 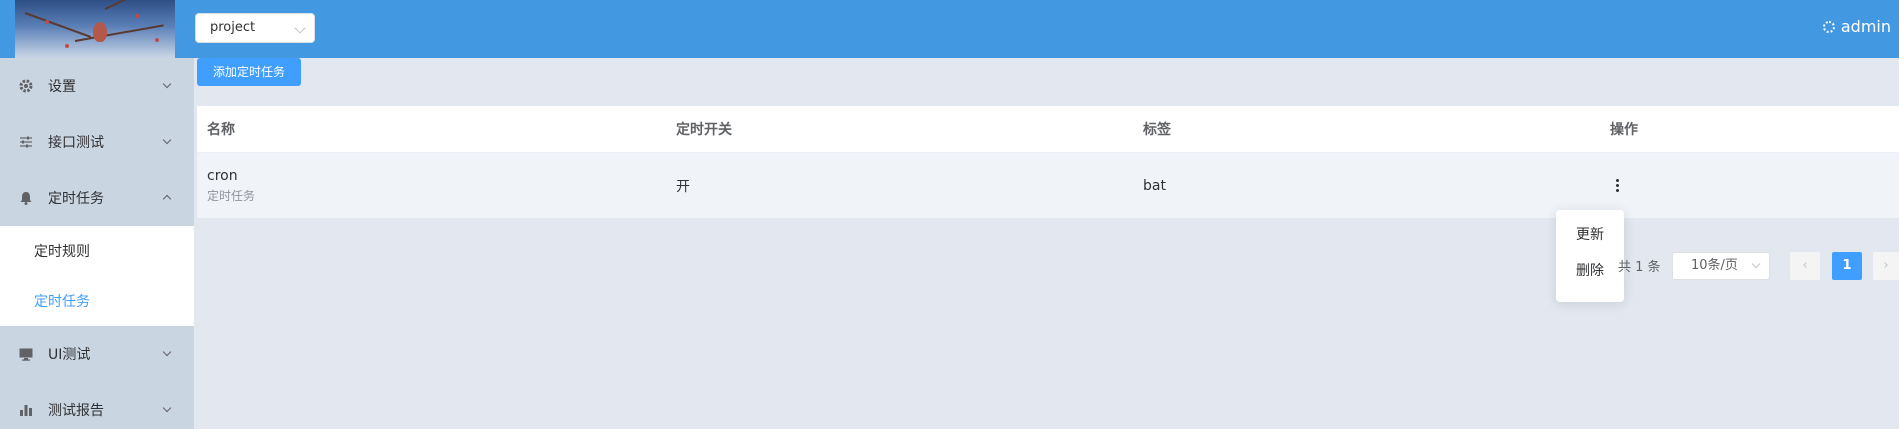 I want to click on sidebar-item-test-report: 测试报告, so click(x=97, y=405).